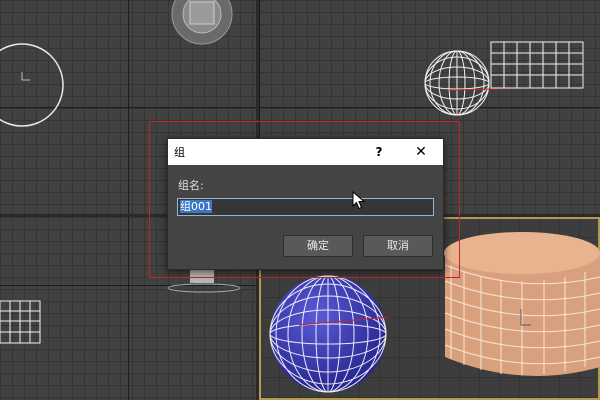  Describe the element at coordinates (379, 152) in the screenshot. I see `help-icon: ?` at that location.